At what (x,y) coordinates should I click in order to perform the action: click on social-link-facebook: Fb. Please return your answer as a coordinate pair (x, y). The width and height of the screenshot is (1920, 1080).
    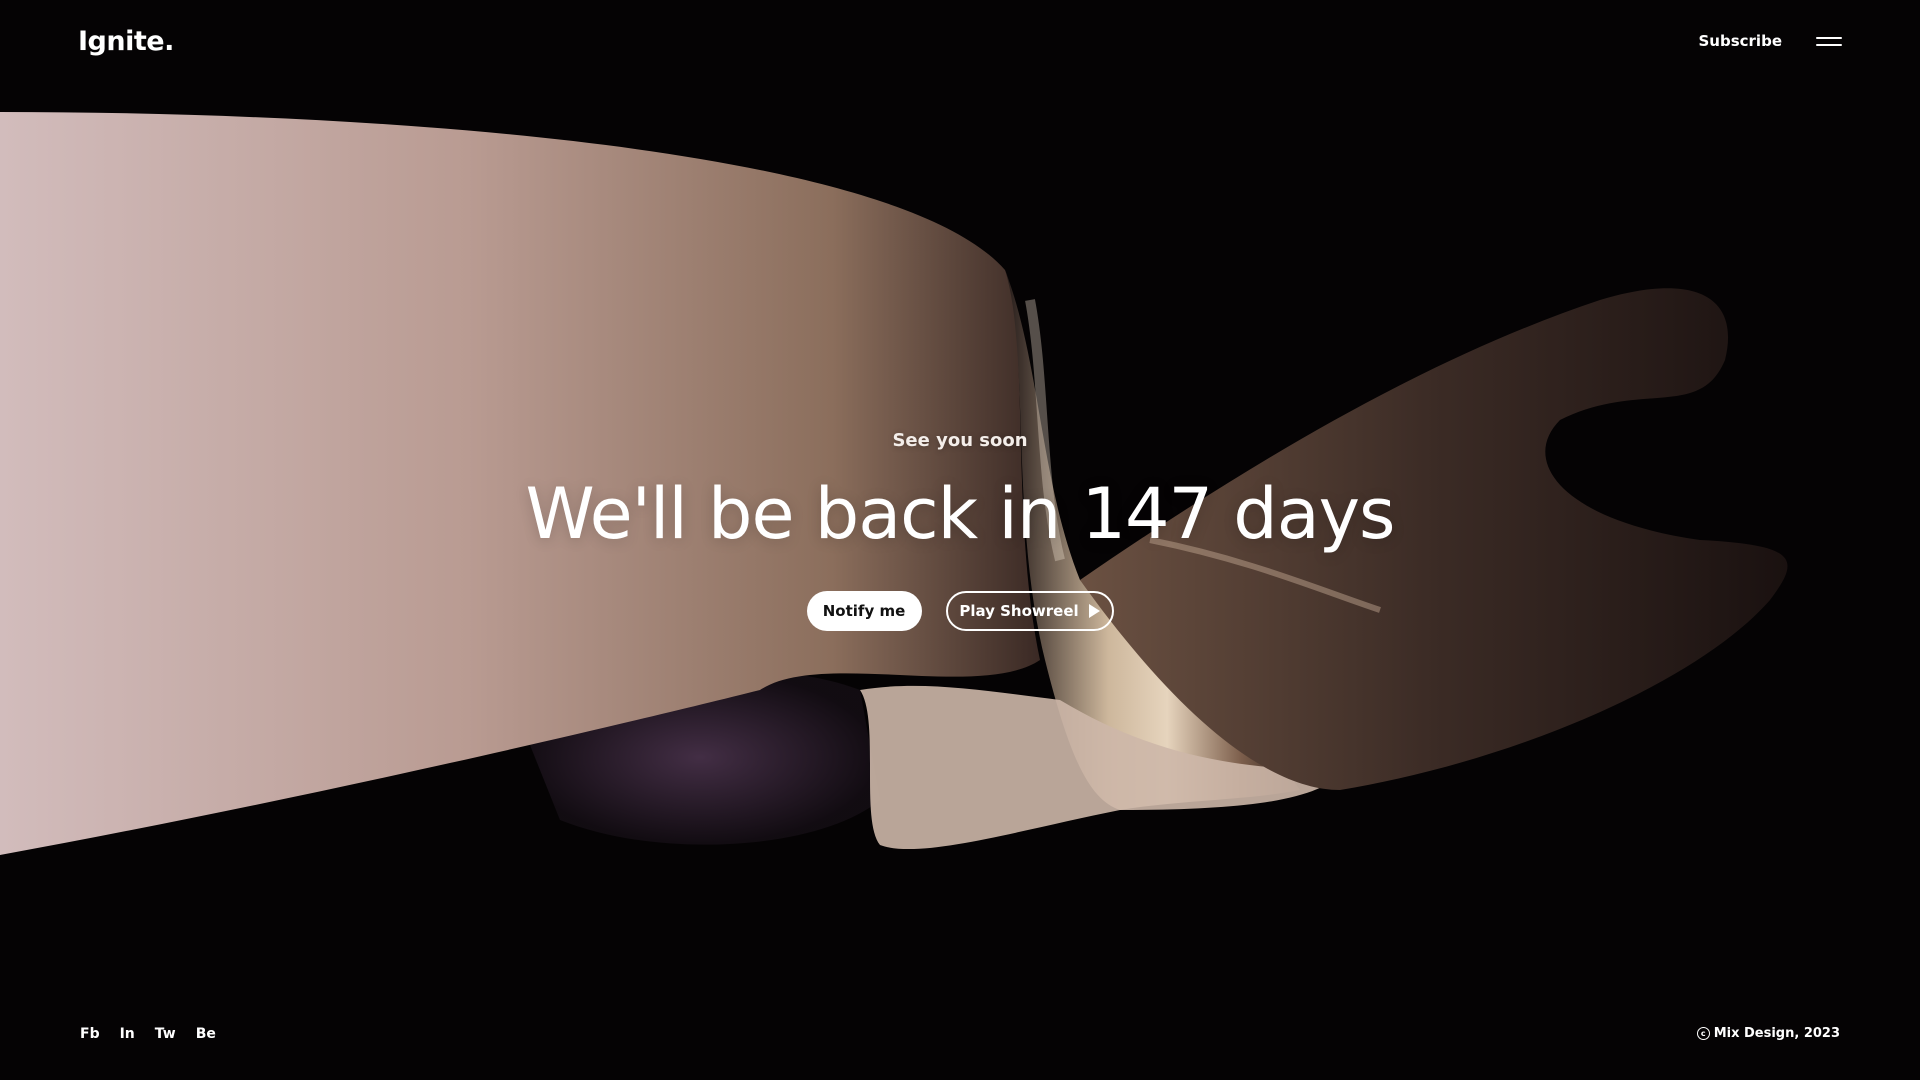
    Looking at the image, I should click on (90, 1034).